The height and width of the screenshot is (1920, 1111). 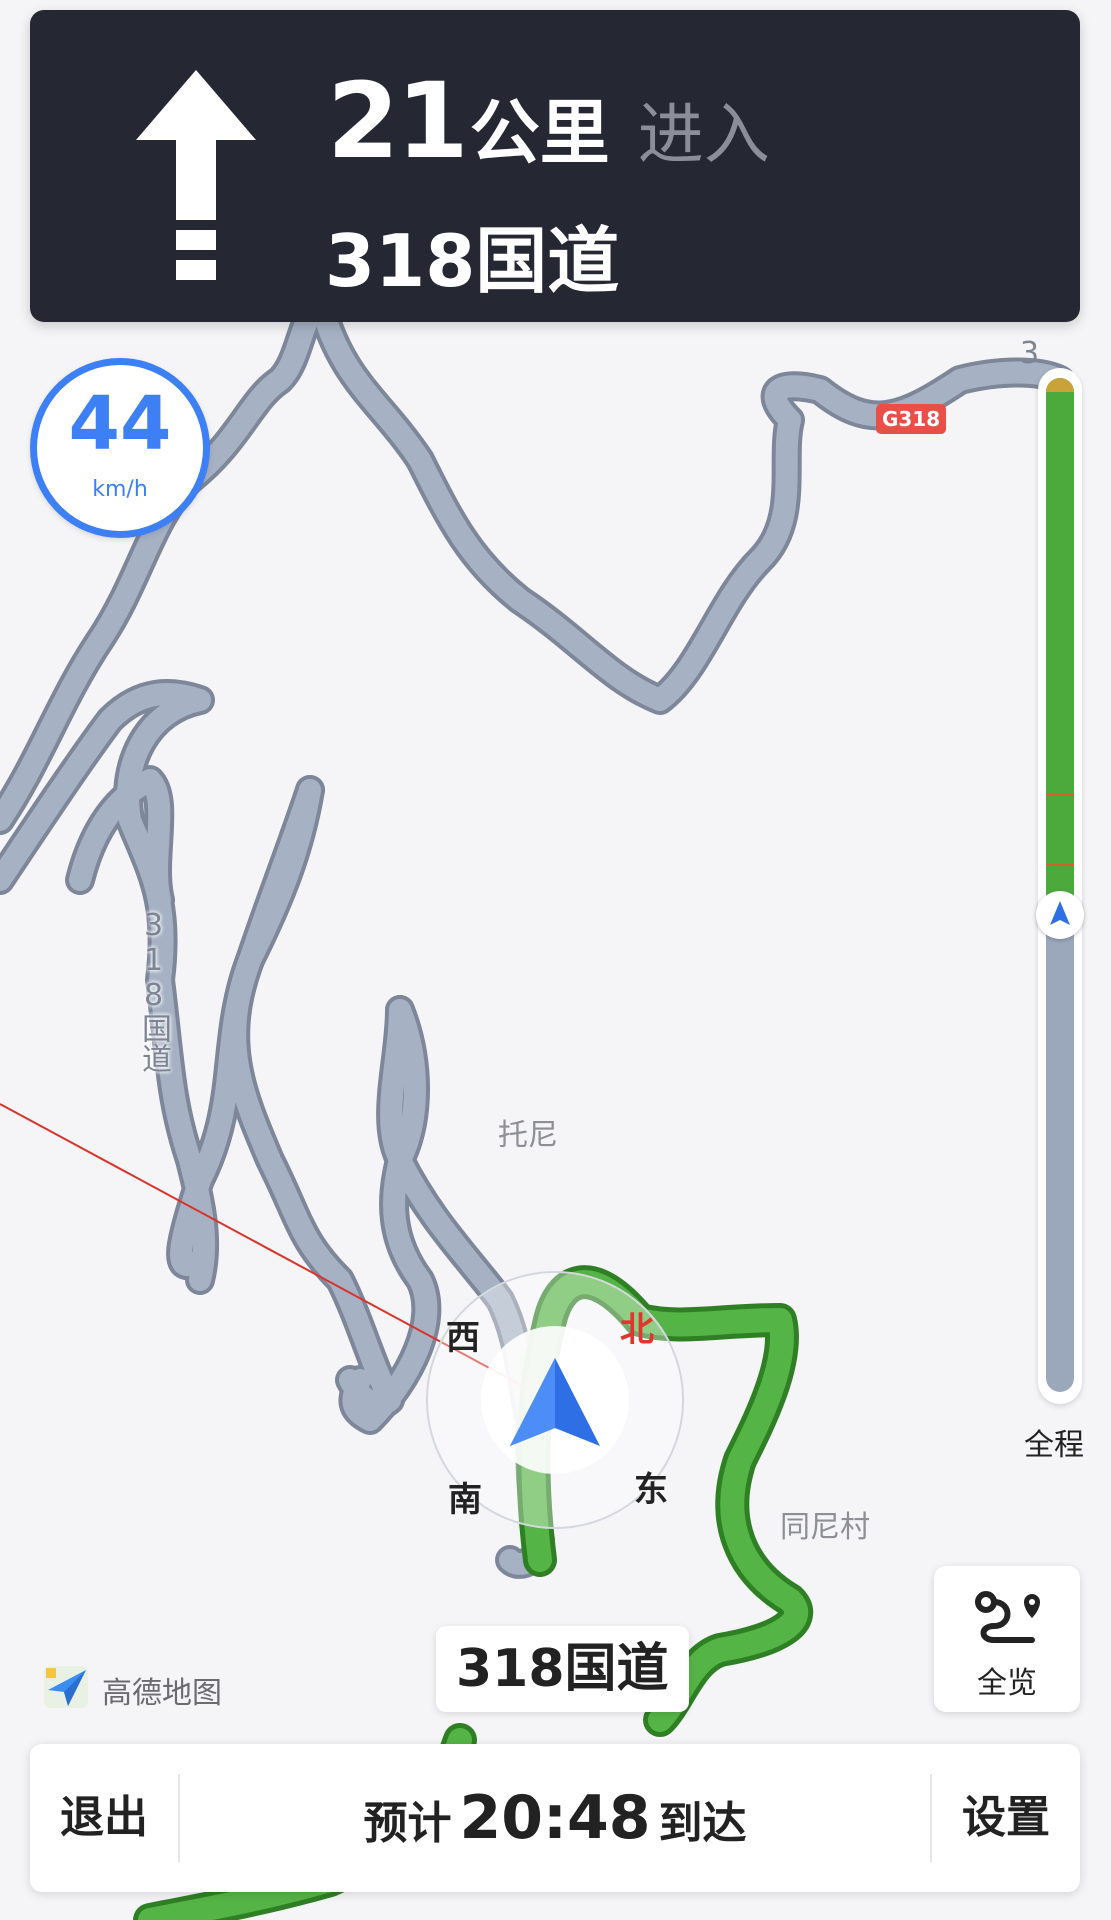 What do you see at coordinates (104, 1818) in the screenshot?
I see `exit-button: 退出` at bounding box center [104, 1818].